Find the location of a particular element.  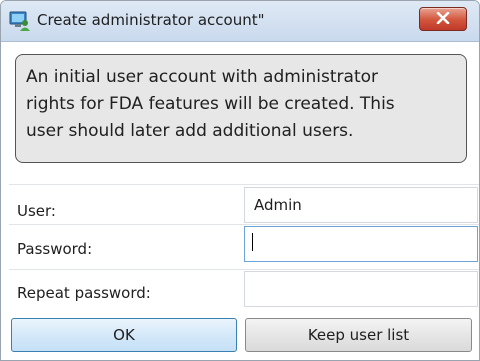

user-field is located at coordinates (361, 205).